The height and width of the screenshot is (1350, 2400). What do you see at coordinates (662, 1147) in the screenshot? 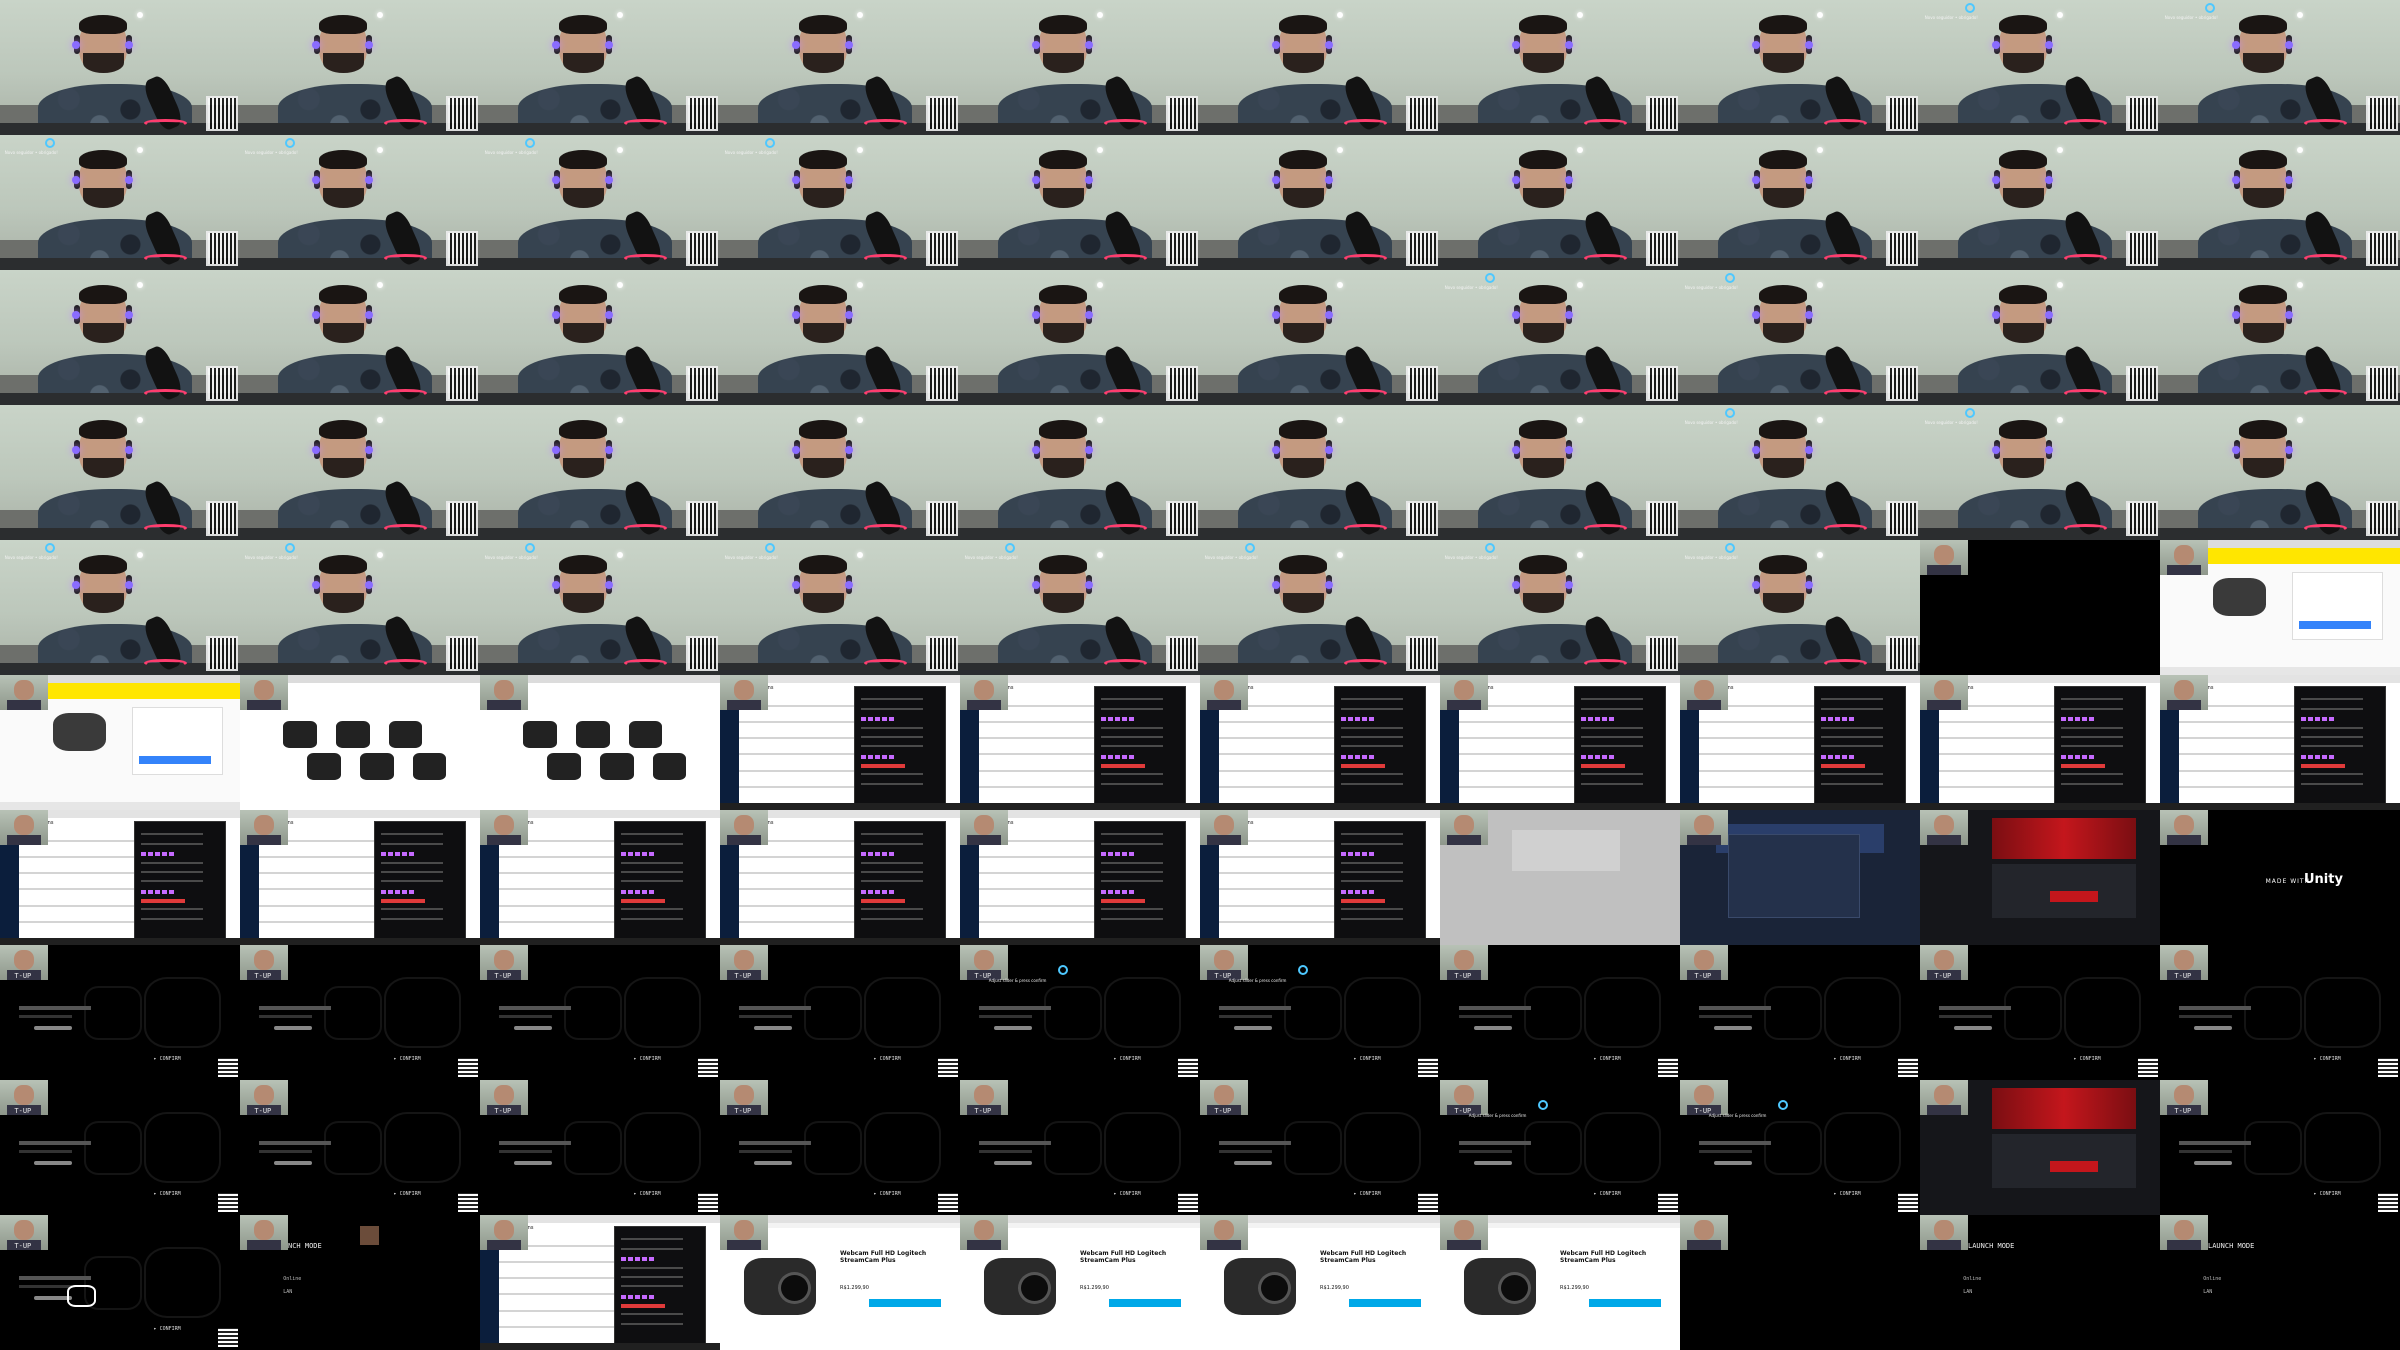
I see `controller-outline` at bounding box center [662, 1147].